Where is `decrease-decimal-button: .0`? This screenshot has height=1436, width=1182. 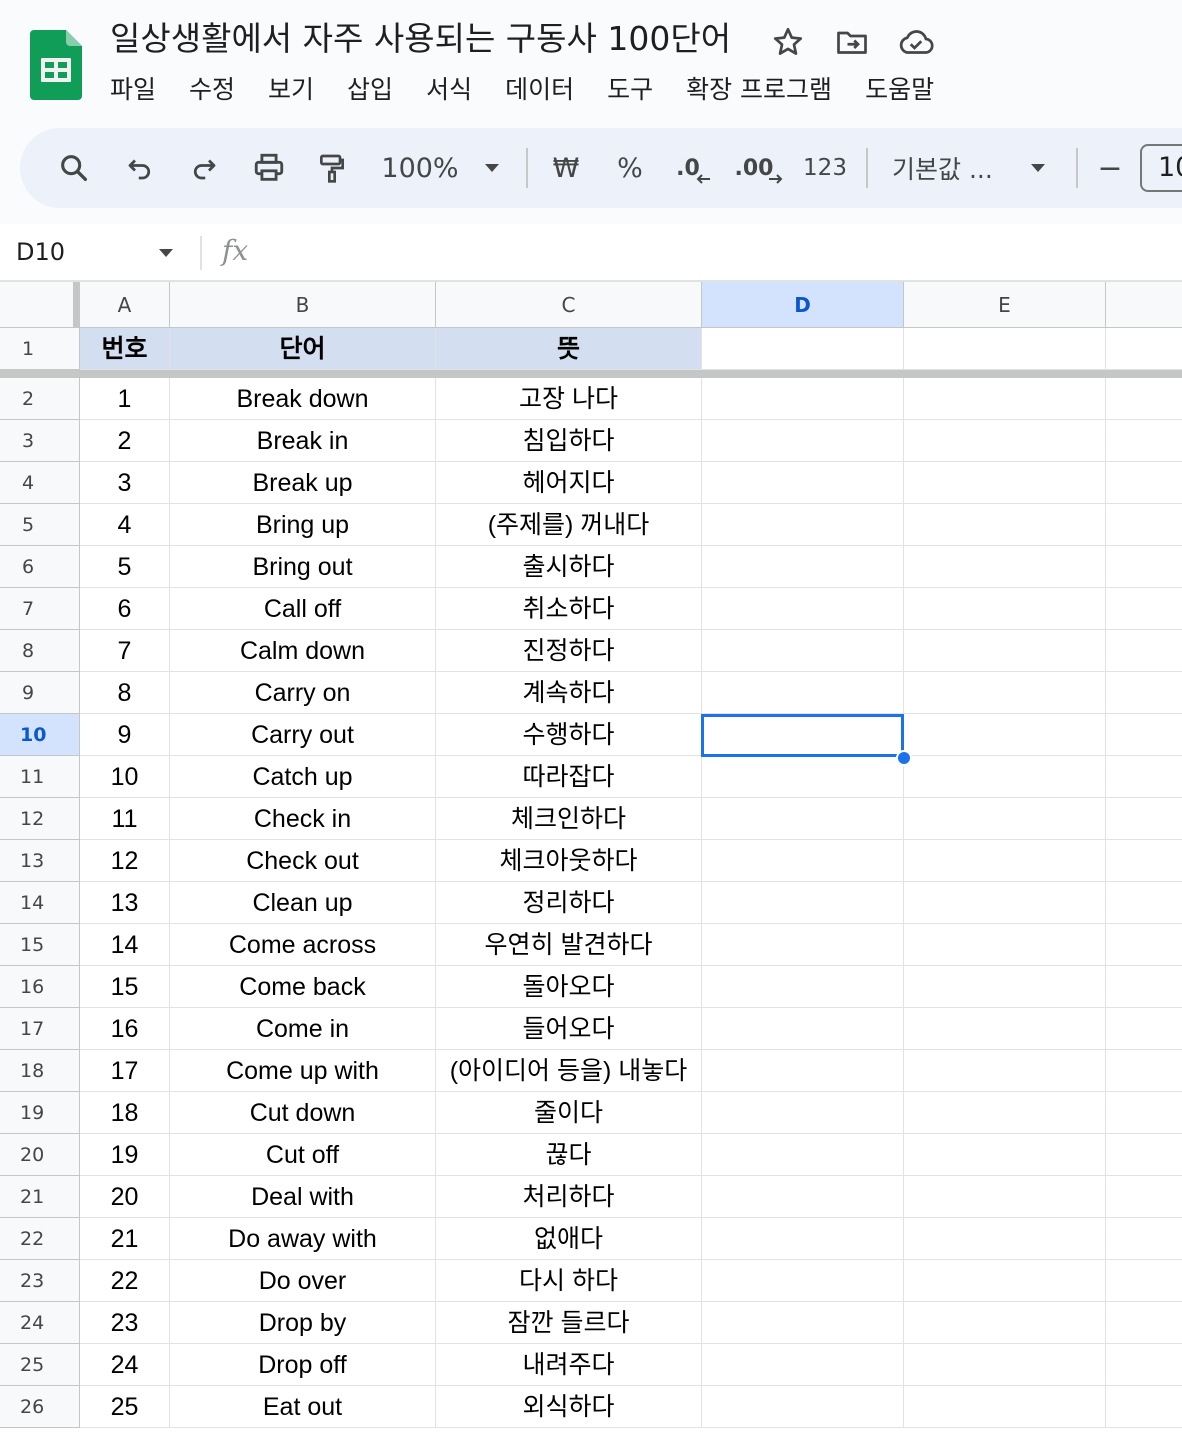 decrease-decimal-button: .0 is located at coordinates (694, 168).